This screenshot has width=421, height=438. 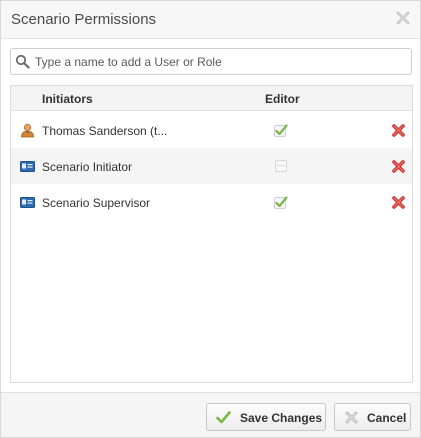 I want to click on search-input, so click(x=220, y=62).